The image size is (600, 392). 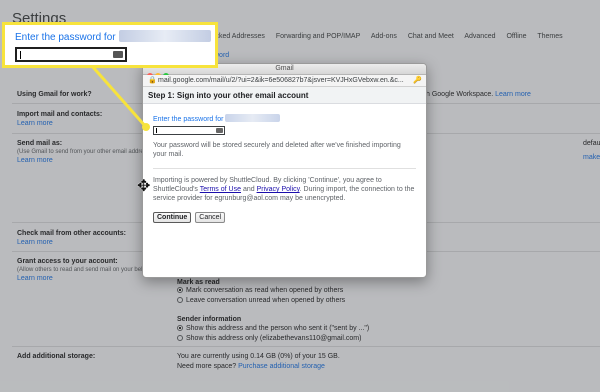 What do you see at coordinates (220, 189) in the screenshot?
I see `terms-of-use-link: Terms of Use` at bounding box center [220, 189].